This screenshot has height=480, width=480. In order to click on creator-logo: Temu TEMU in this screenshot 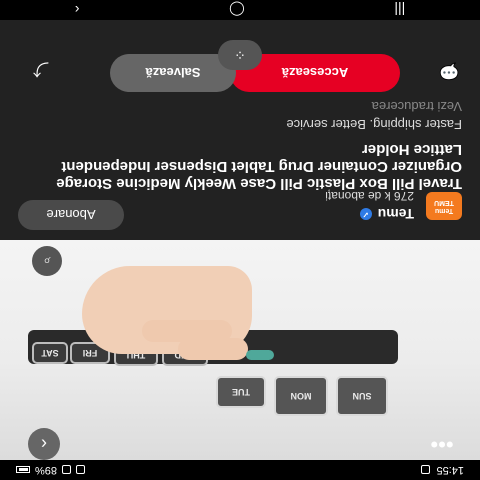, I will do `click(444, 206)`.